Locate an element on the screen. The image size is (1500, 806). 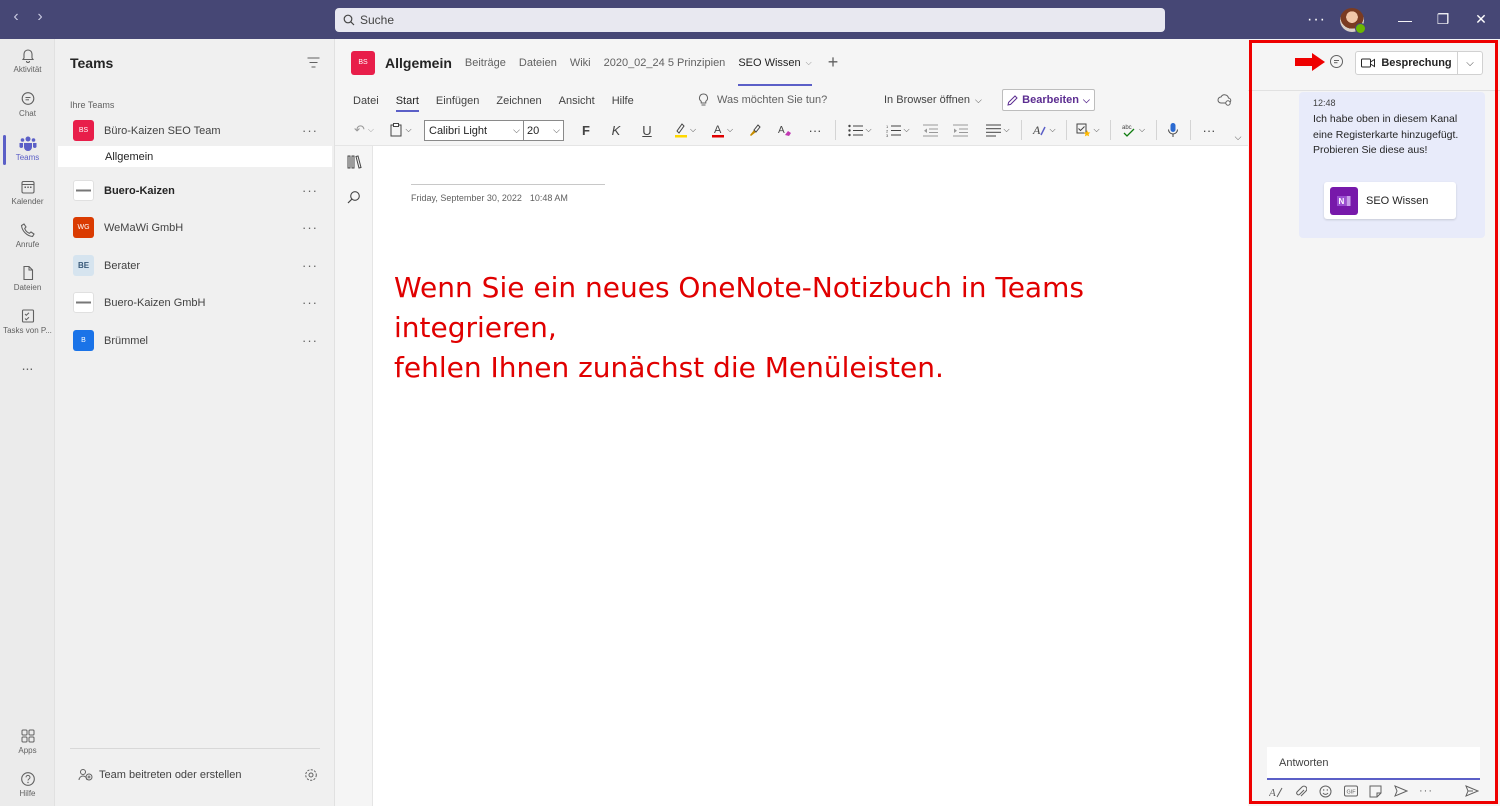
forward-arrow-icon: › is located at coordinates (40, 17).